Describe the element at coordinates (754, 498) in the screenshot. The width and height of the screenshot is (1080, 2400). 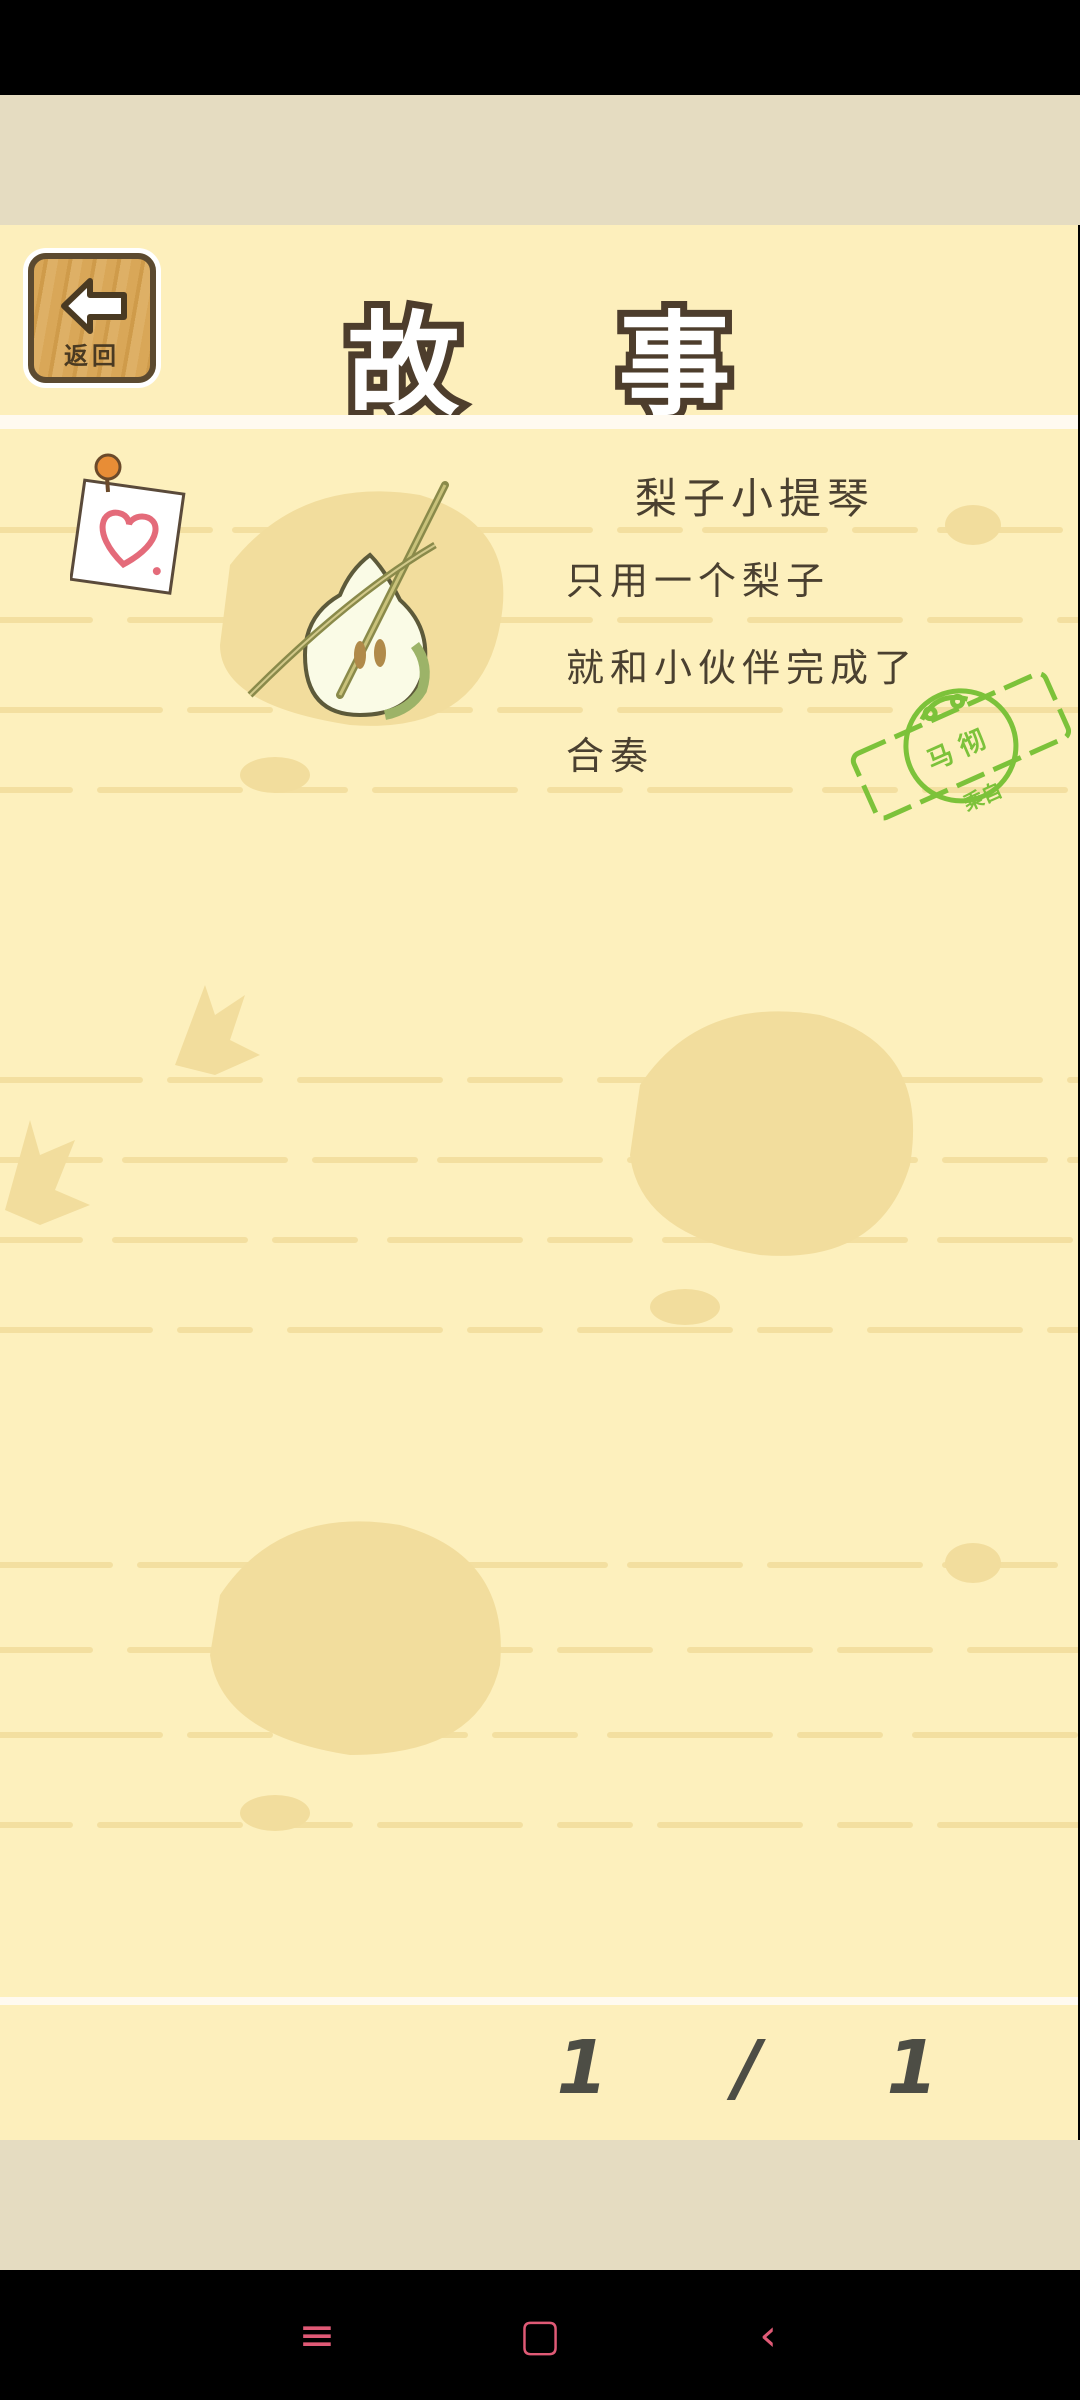
I see `story-title: 梨子小提琴` at that location.